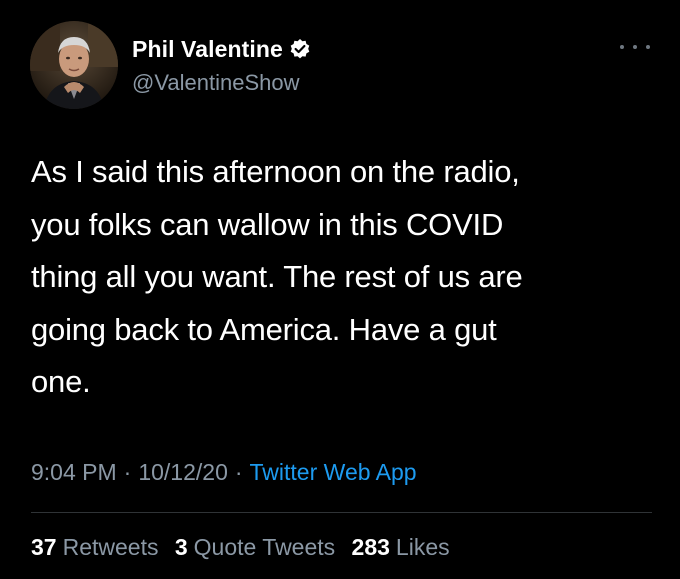 The width and height of the screenshot is (680, 579). Describe the element at coordinates (300, 49) in the screenshot. I see `verified-badge-icon` at that location.